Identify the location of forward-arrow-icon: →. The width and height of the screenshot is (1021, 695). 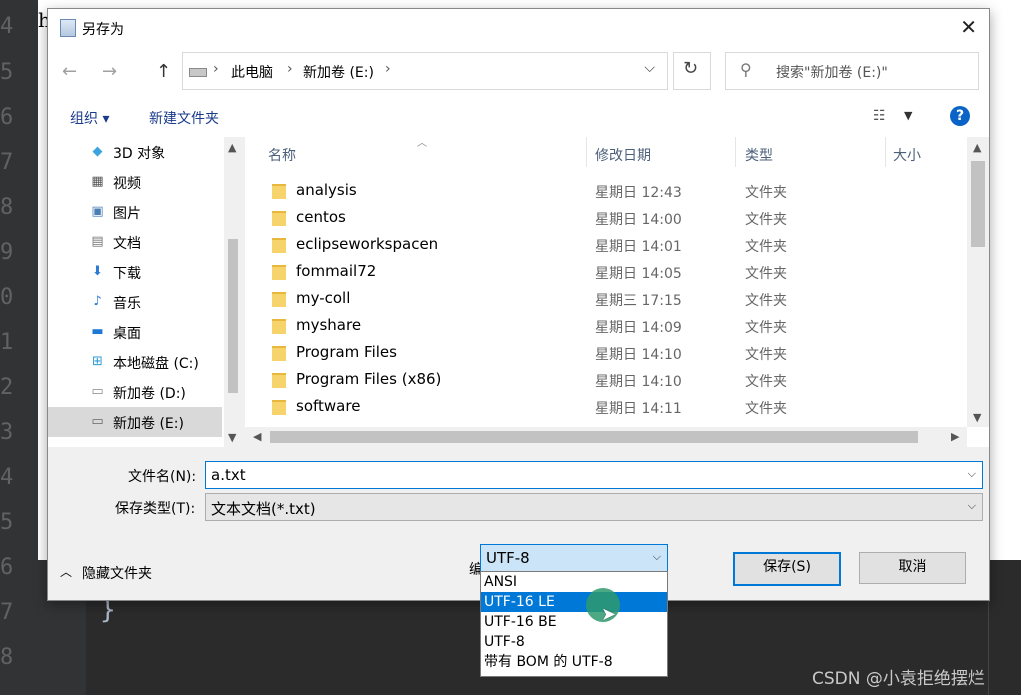
(109, 71).